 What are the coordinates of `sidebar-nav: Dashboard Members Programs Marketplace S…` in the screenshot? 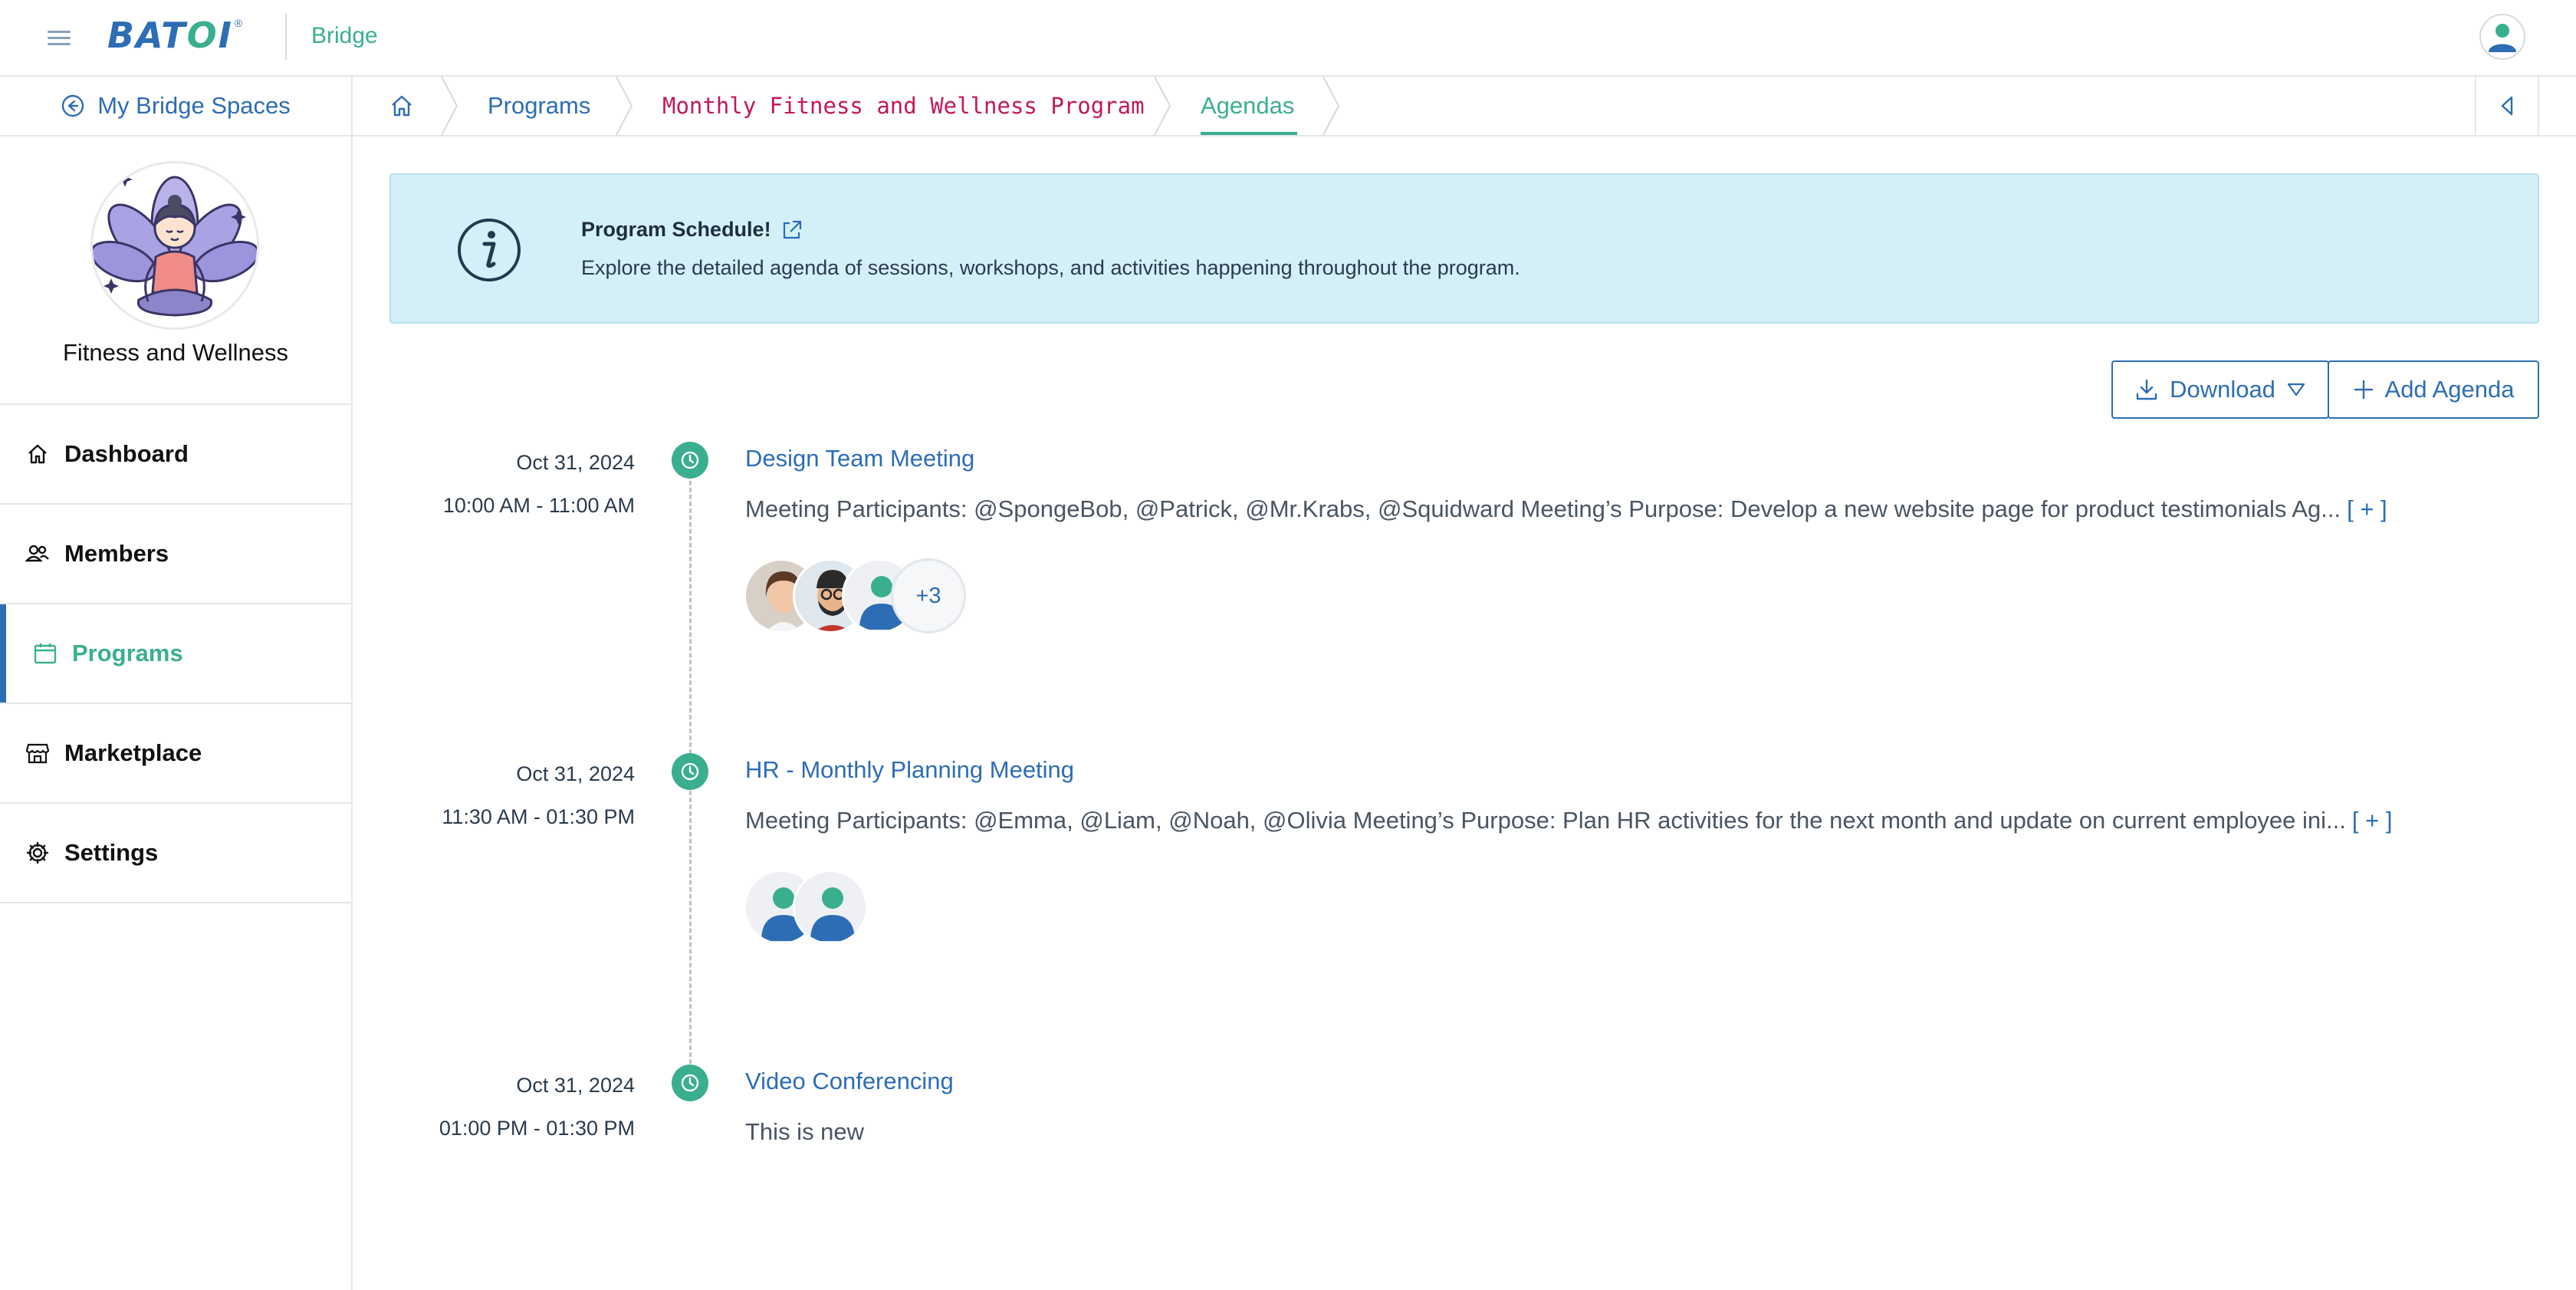 It's located at (176, 653).